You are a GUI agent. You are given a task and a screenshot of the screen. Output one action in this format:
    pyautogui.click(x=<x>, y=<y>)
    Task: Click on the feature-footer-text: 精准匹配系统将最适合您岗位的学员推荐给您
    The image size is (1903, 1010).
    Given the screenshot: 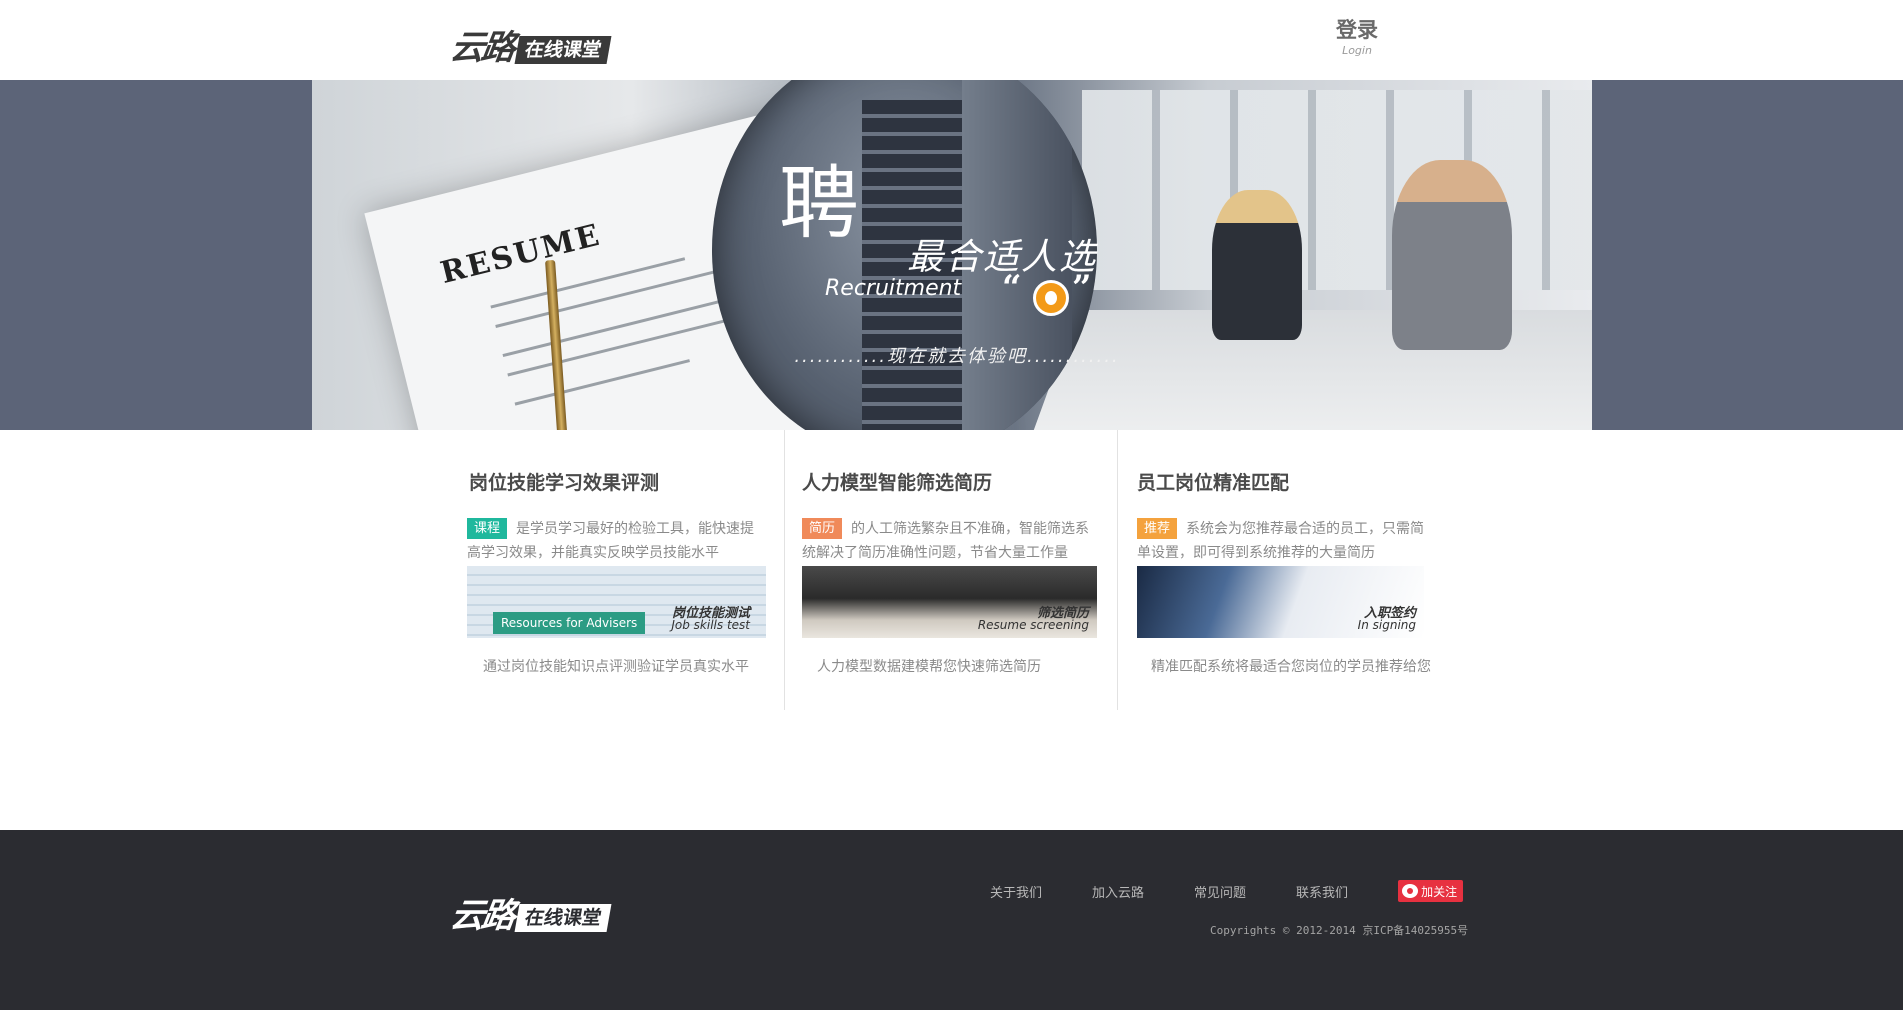 What is the action you would take?
    pyautogui.click(x=1291, y=667)
    